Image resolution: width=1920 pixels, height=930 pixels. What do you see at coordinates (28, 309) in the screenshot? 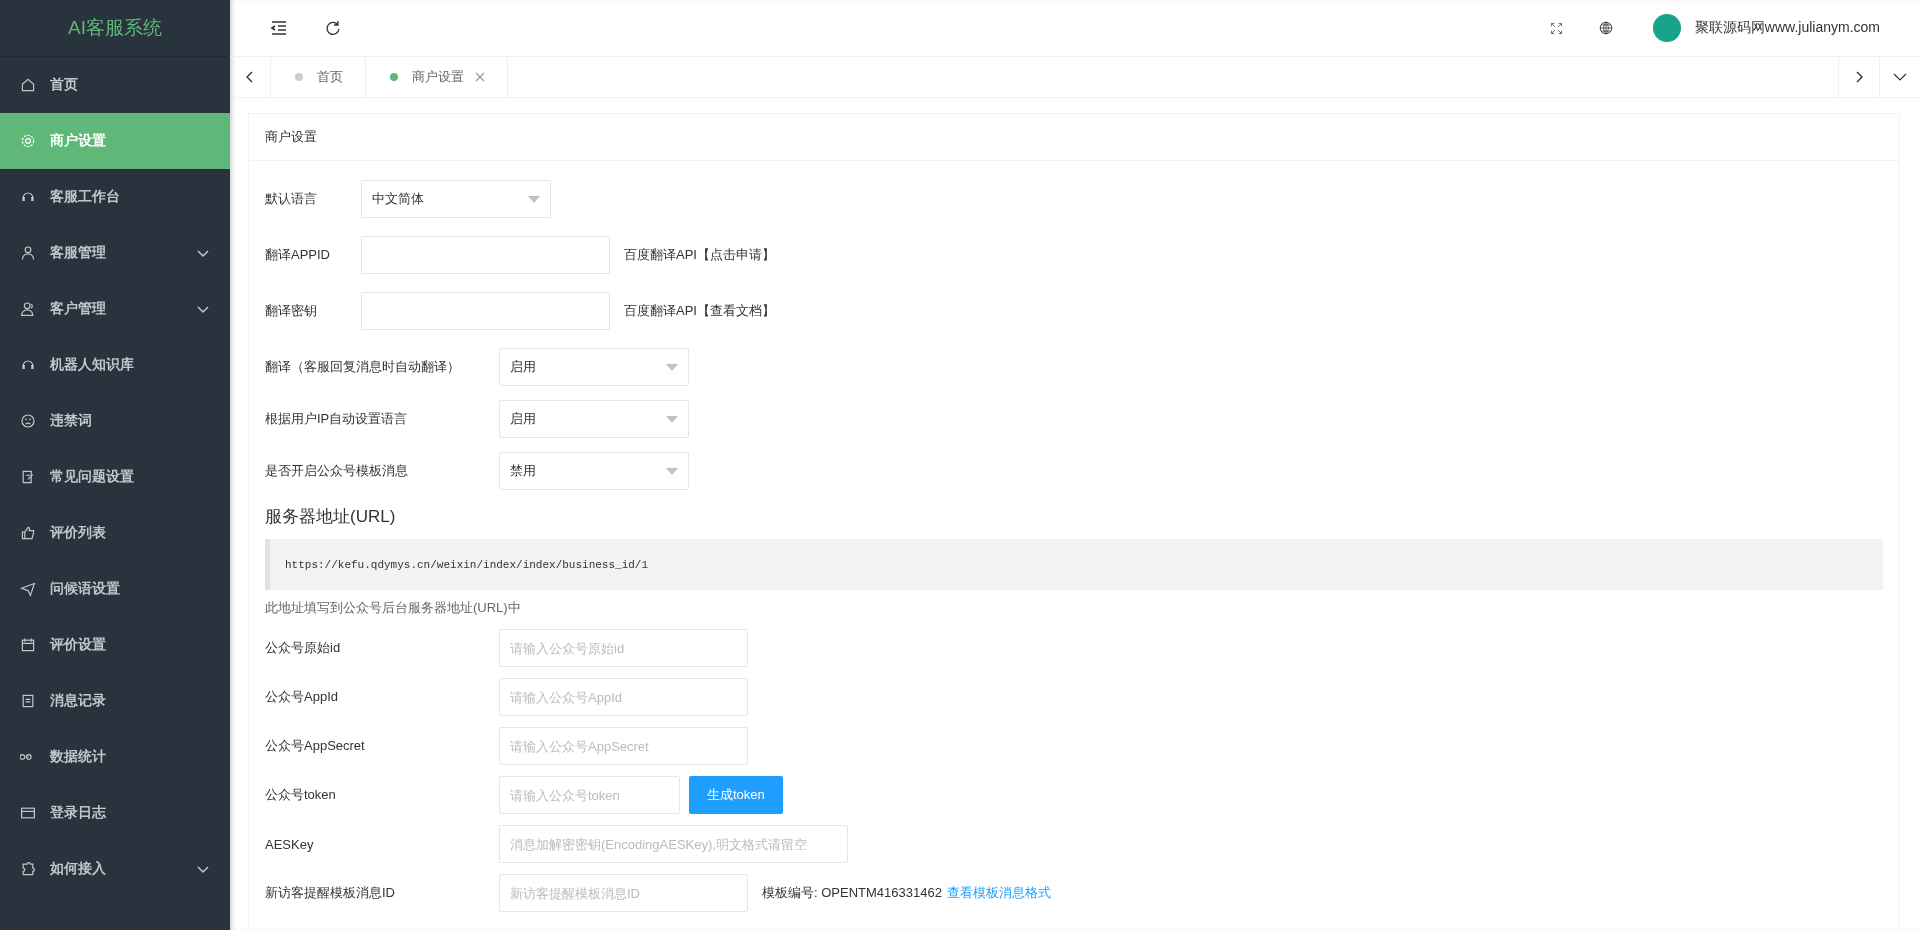
I see `users-icon` at bounding box center [28, 309].